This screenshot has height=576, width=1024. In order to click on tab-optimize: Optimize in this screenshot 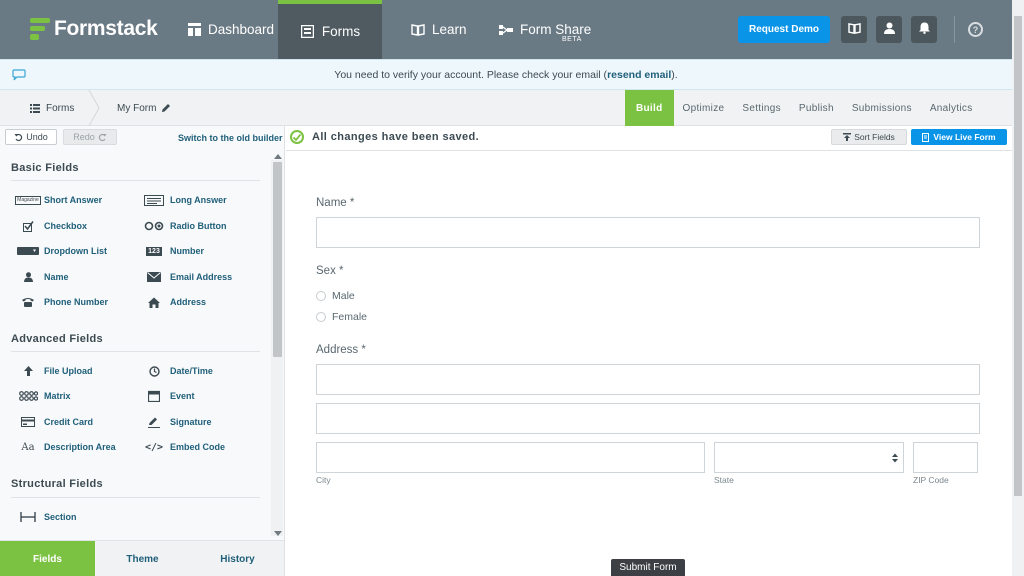, I will do `click(704, 108)`.